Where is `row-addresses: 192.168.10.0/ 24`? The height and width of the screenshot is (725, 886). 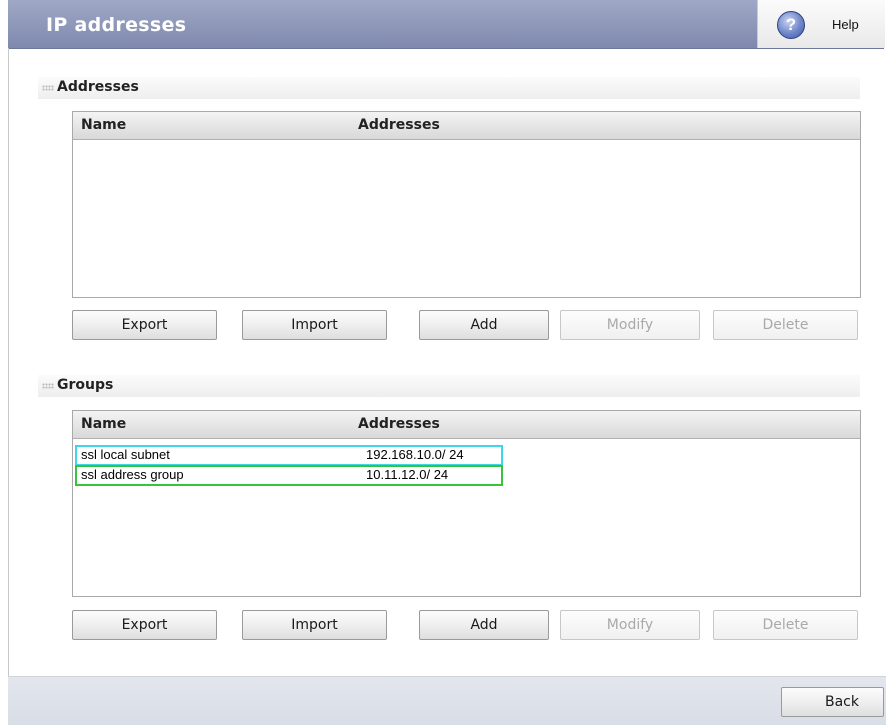 row-addresses: 192.168.10.0/ 24 is located at coordinates (415, 454).